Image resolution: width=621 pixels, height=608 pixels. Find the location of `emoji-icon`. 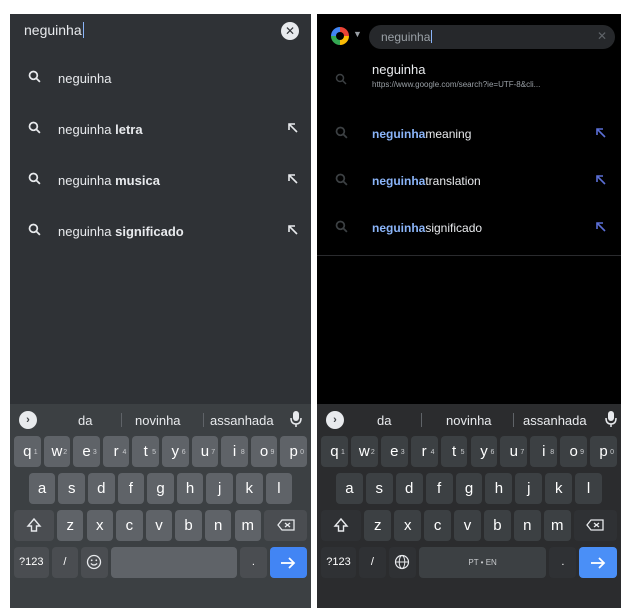

emoji-icon is located at coordinates (94, 562).